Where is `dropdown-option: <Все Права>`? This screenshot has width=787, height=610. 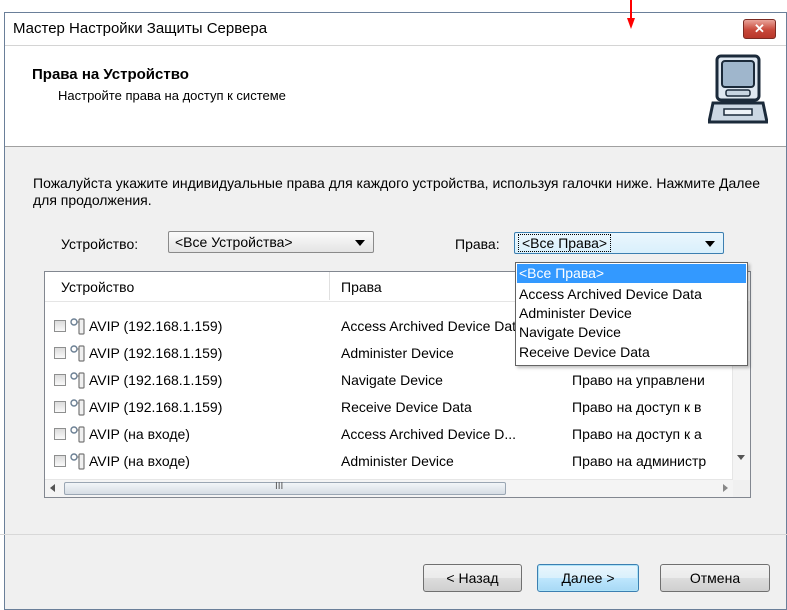 dropdown-option: <Все Права> is located at coordinates (631, 273).